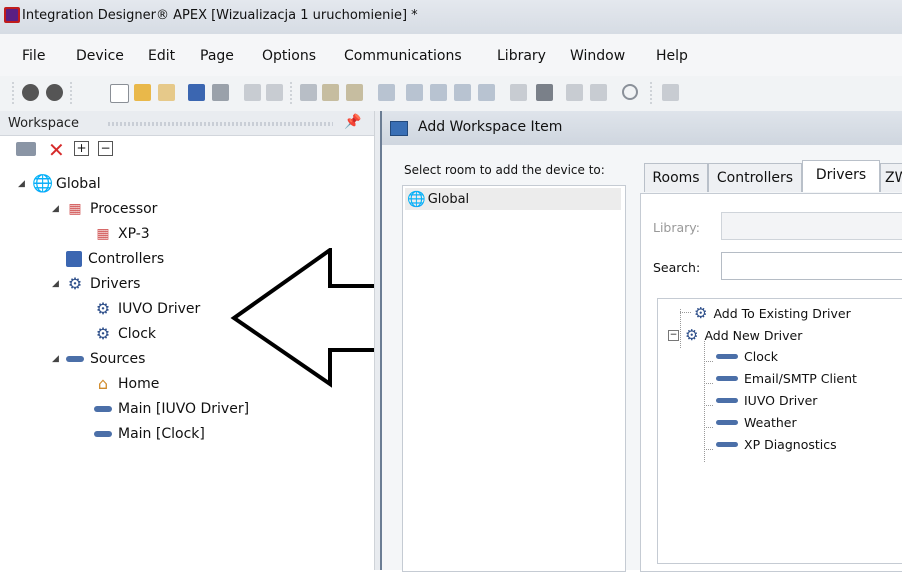 The image size is (902, 572). Describe the element at coordinates (161, 56) in the screenshot. I see `menu-edit: Edit` at that location.